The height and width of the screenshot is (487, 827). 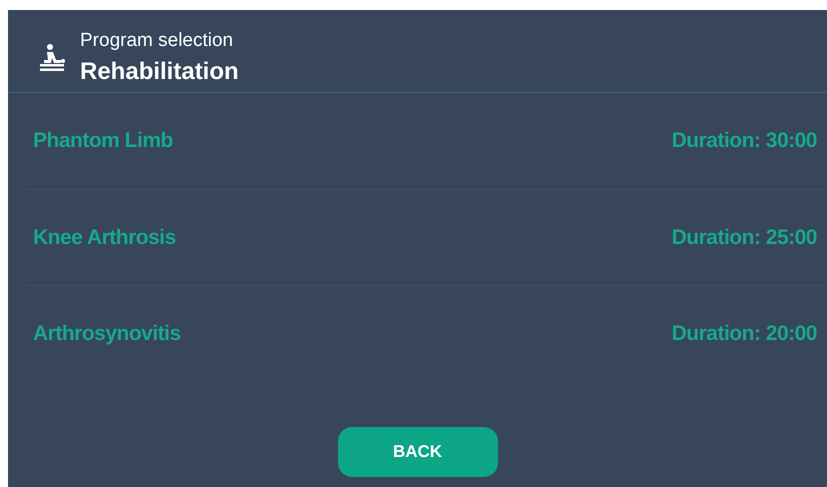 I want to click on program-duration: Duration: 30:00, so click(x=744, y=141).